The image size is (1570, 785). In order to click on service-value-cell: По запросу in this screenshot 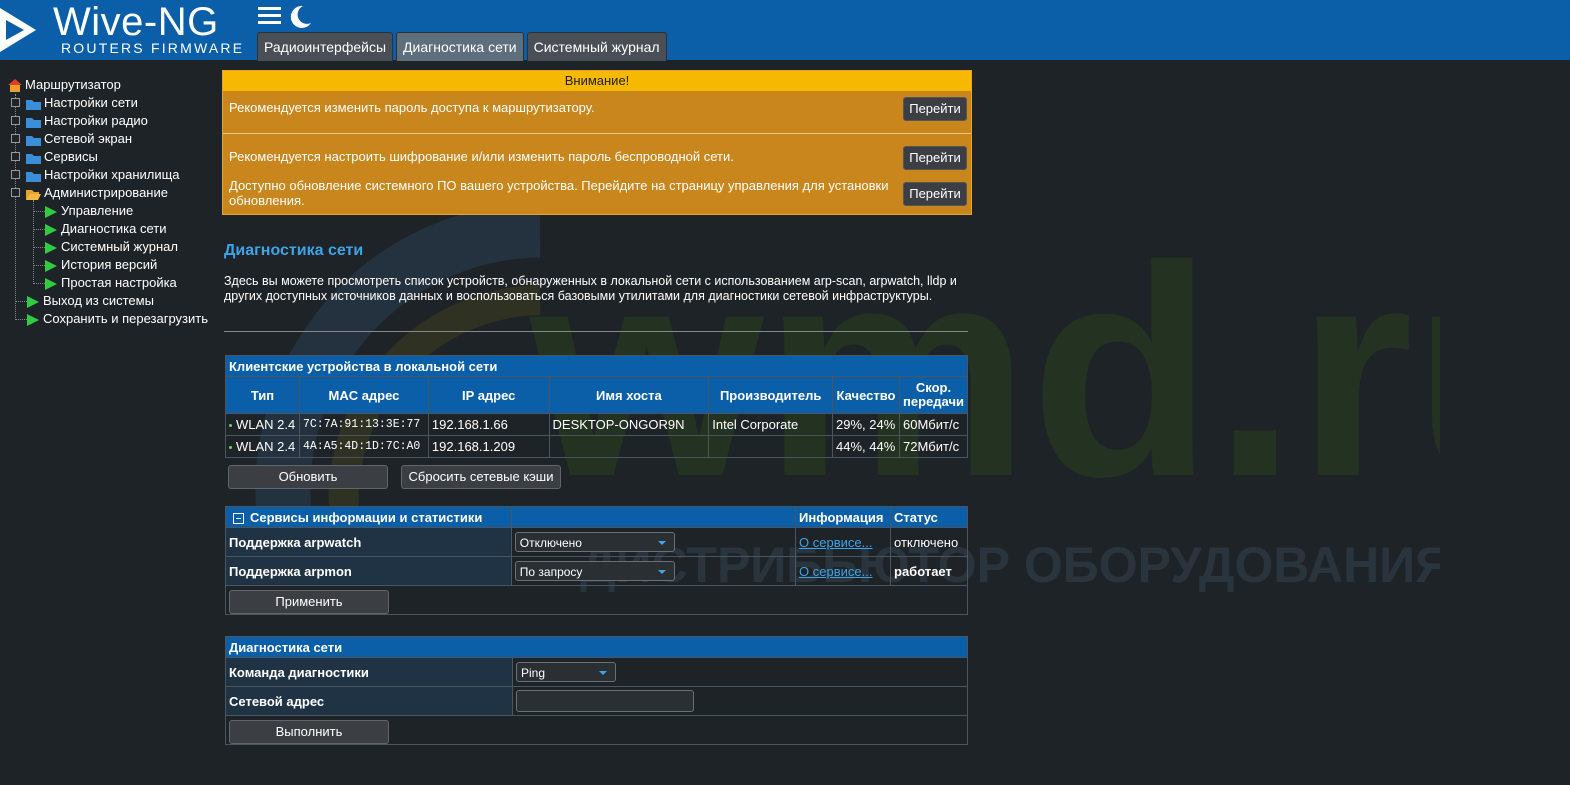, I will do `click(653, 571)`.